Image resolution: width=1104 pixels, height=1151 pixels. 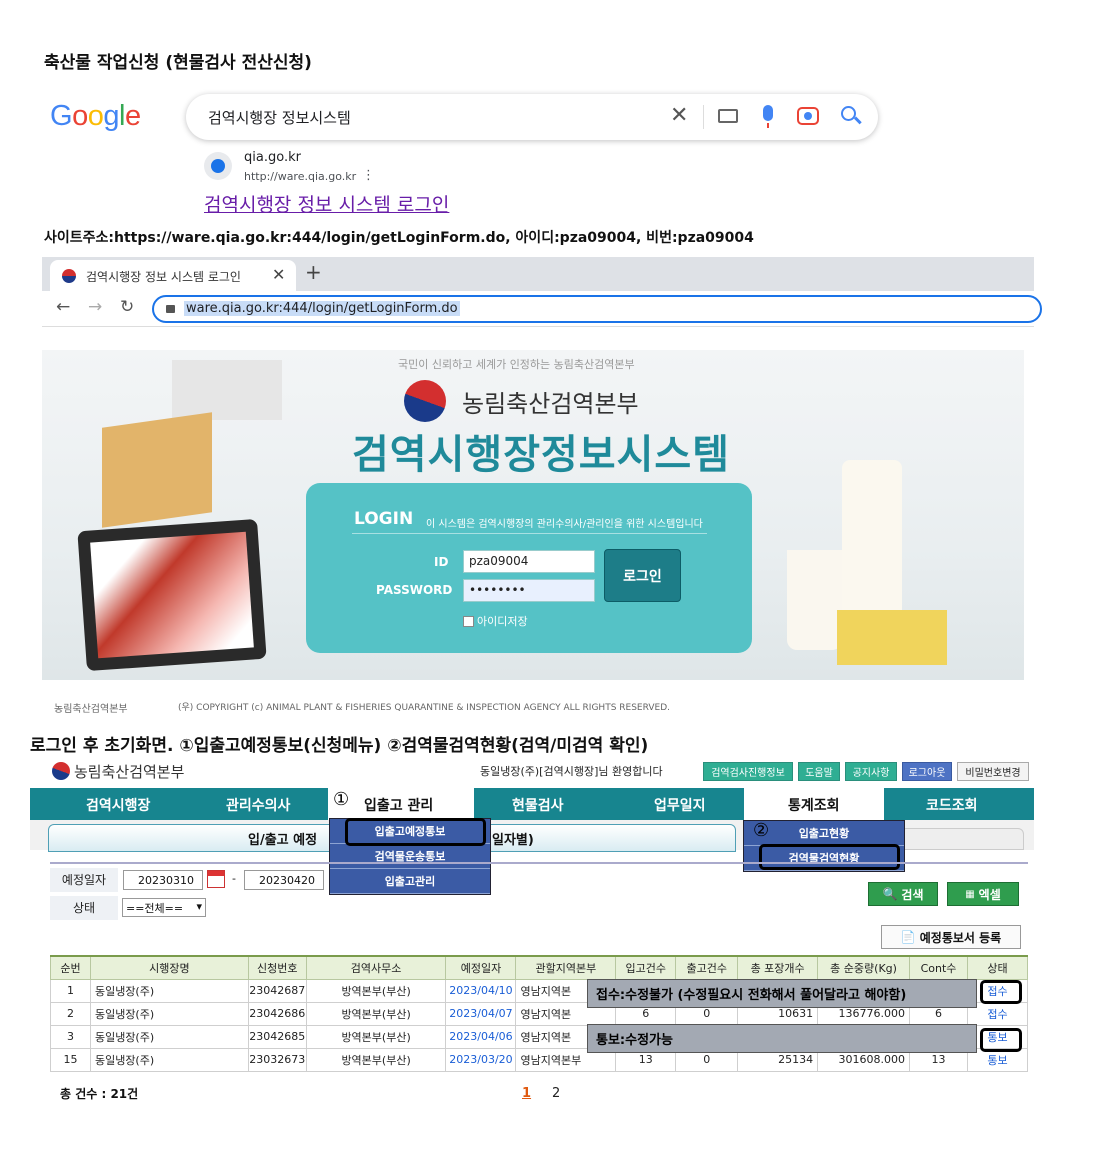 I want to click on calendar-icon, so click(x=216, y=879).